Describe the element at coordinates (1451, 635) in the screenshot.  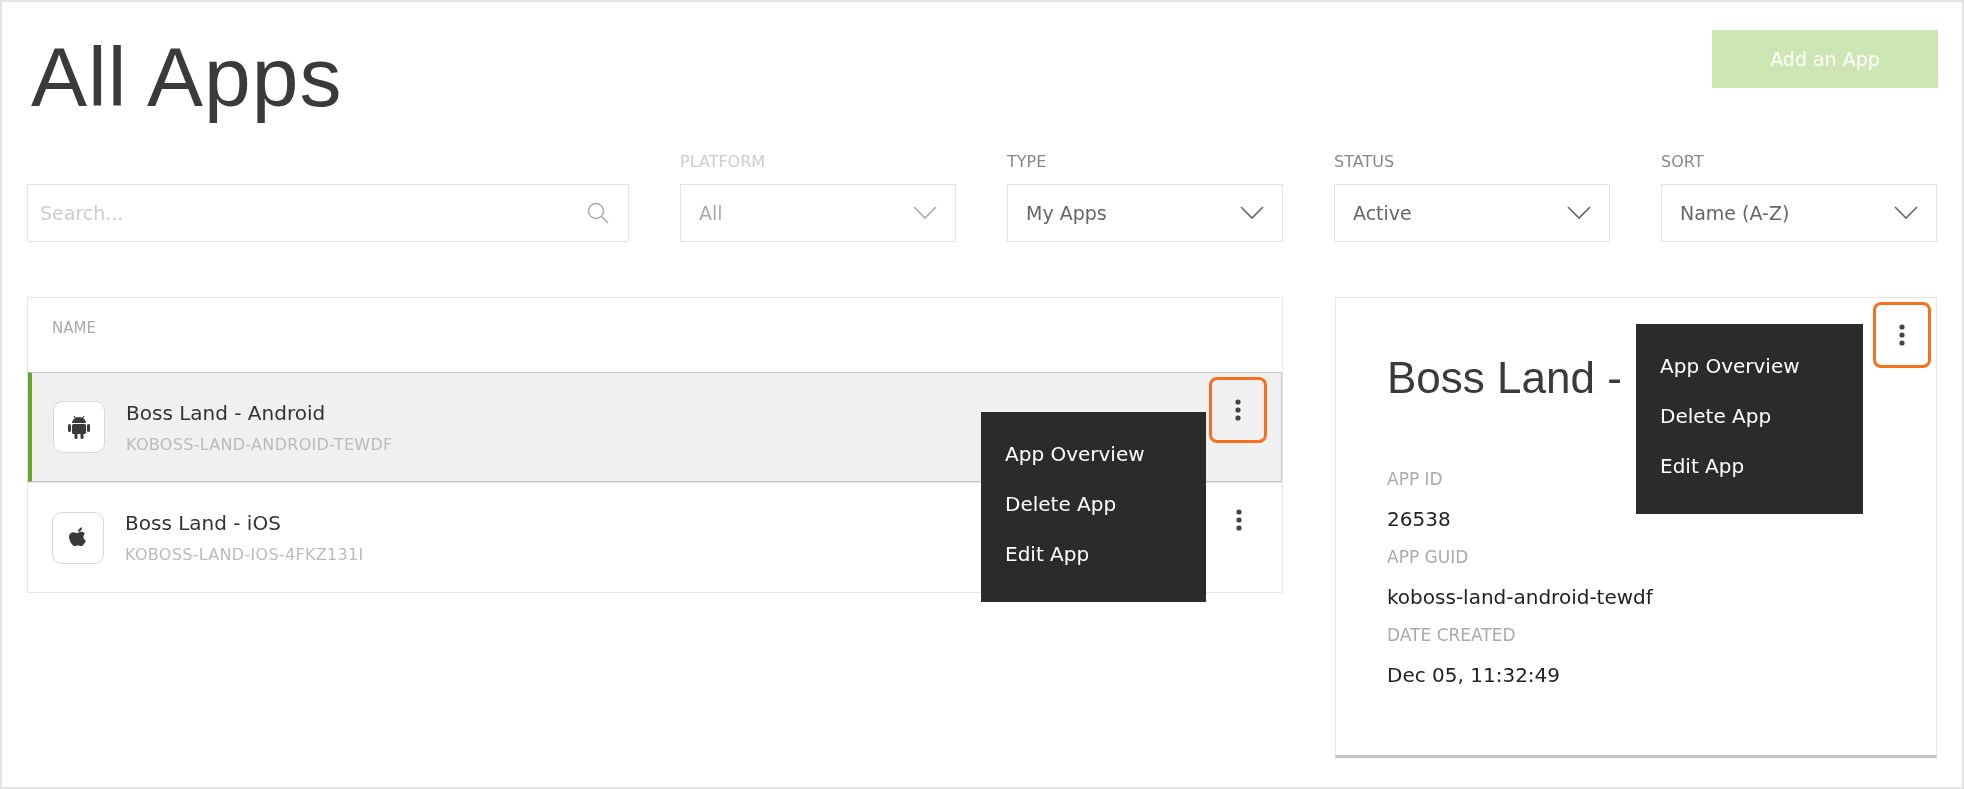
I see `field-label: DATE CREATED` at that location.